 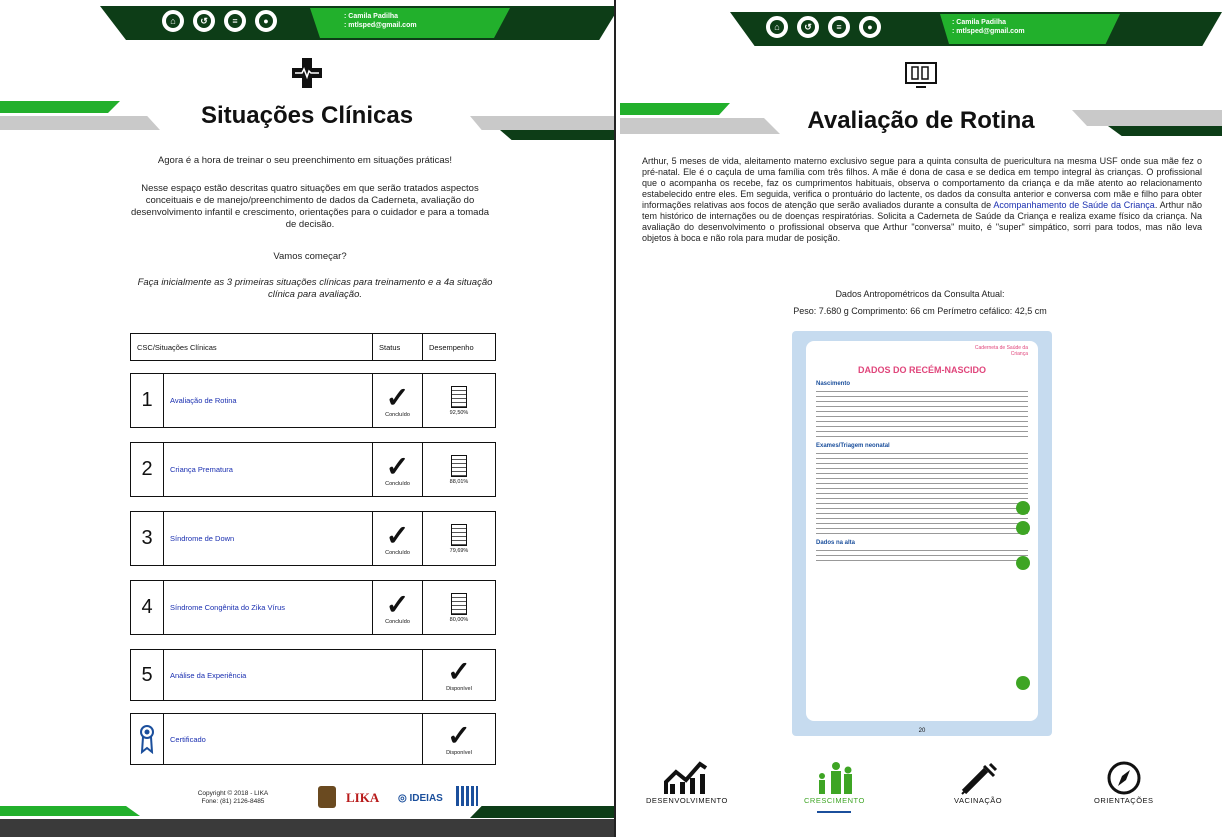 I want to click on certificate-link: Certificado, so click(x=293, y=739).